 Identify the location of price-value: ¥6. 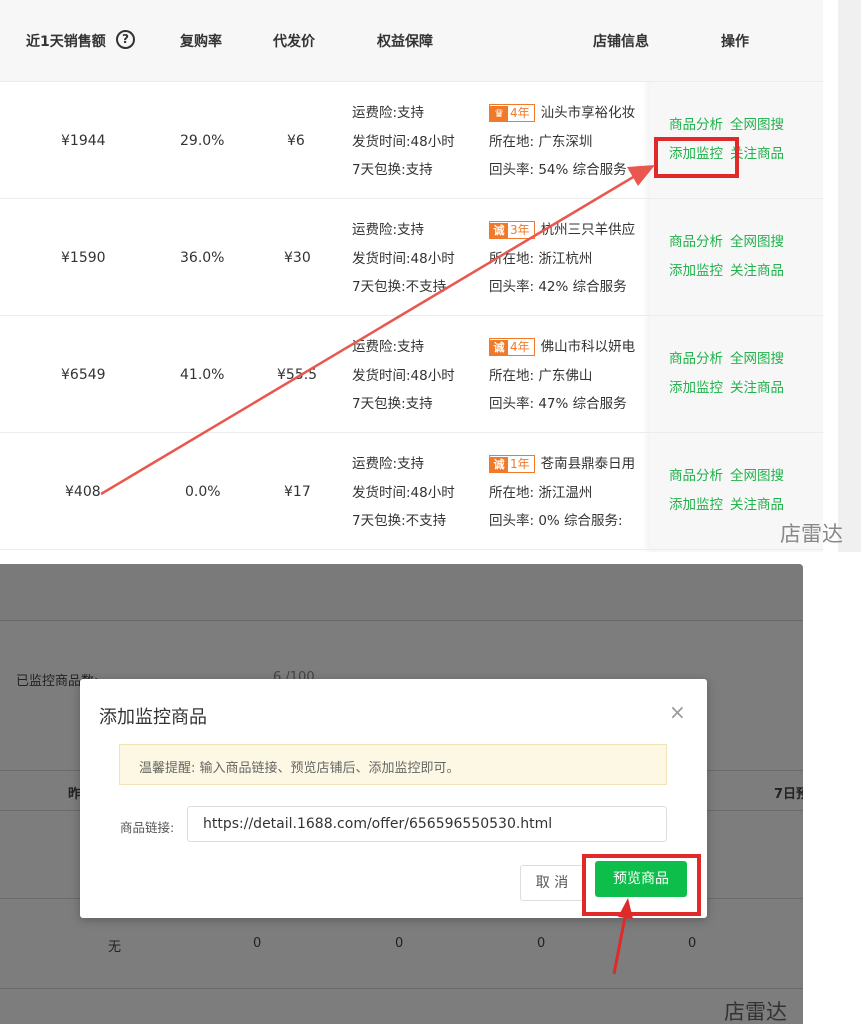
(296, 141).